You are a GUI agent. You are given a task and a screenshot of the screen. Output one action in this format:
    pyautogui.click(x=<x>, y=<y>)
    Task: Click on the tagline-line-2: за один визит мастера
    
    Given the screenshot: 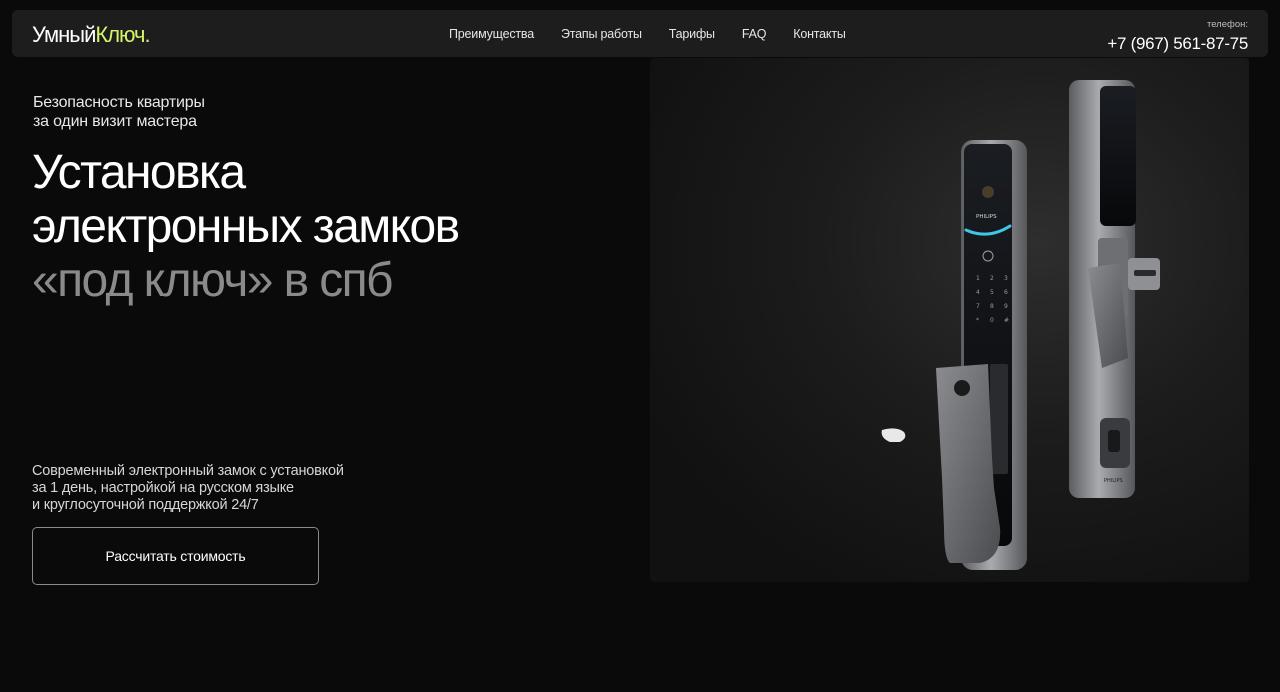 What is the action you would take?
    pyautogui.click(x=115, y=121)
    